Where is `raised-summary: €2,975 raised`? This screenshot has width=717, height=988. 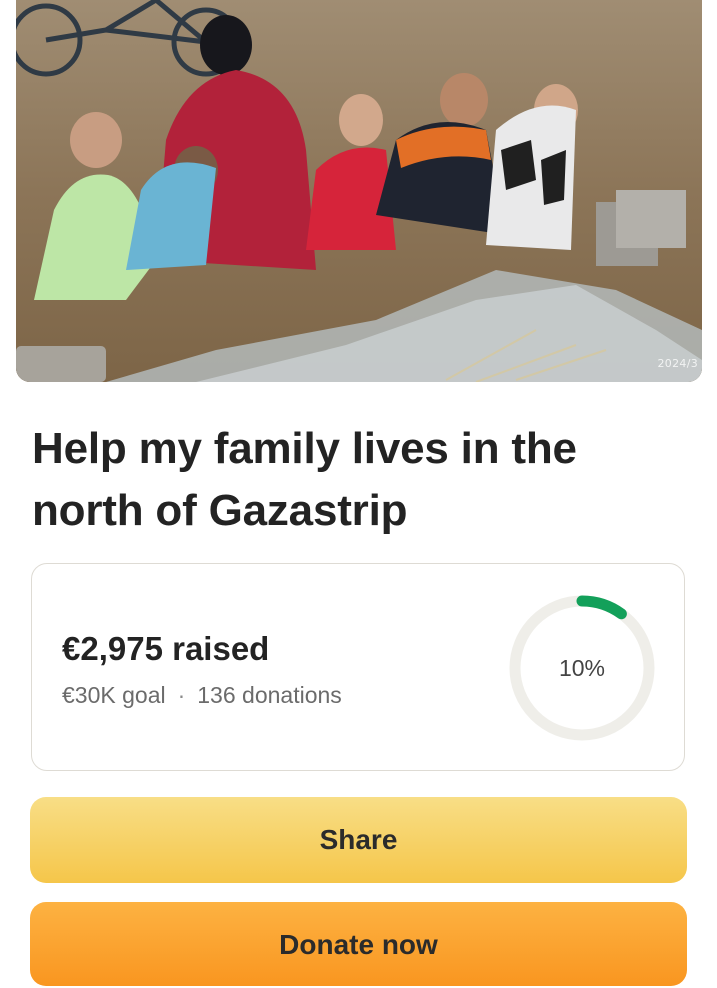
raised-summary: €2,975 raised is located at coordinates (165, 649).